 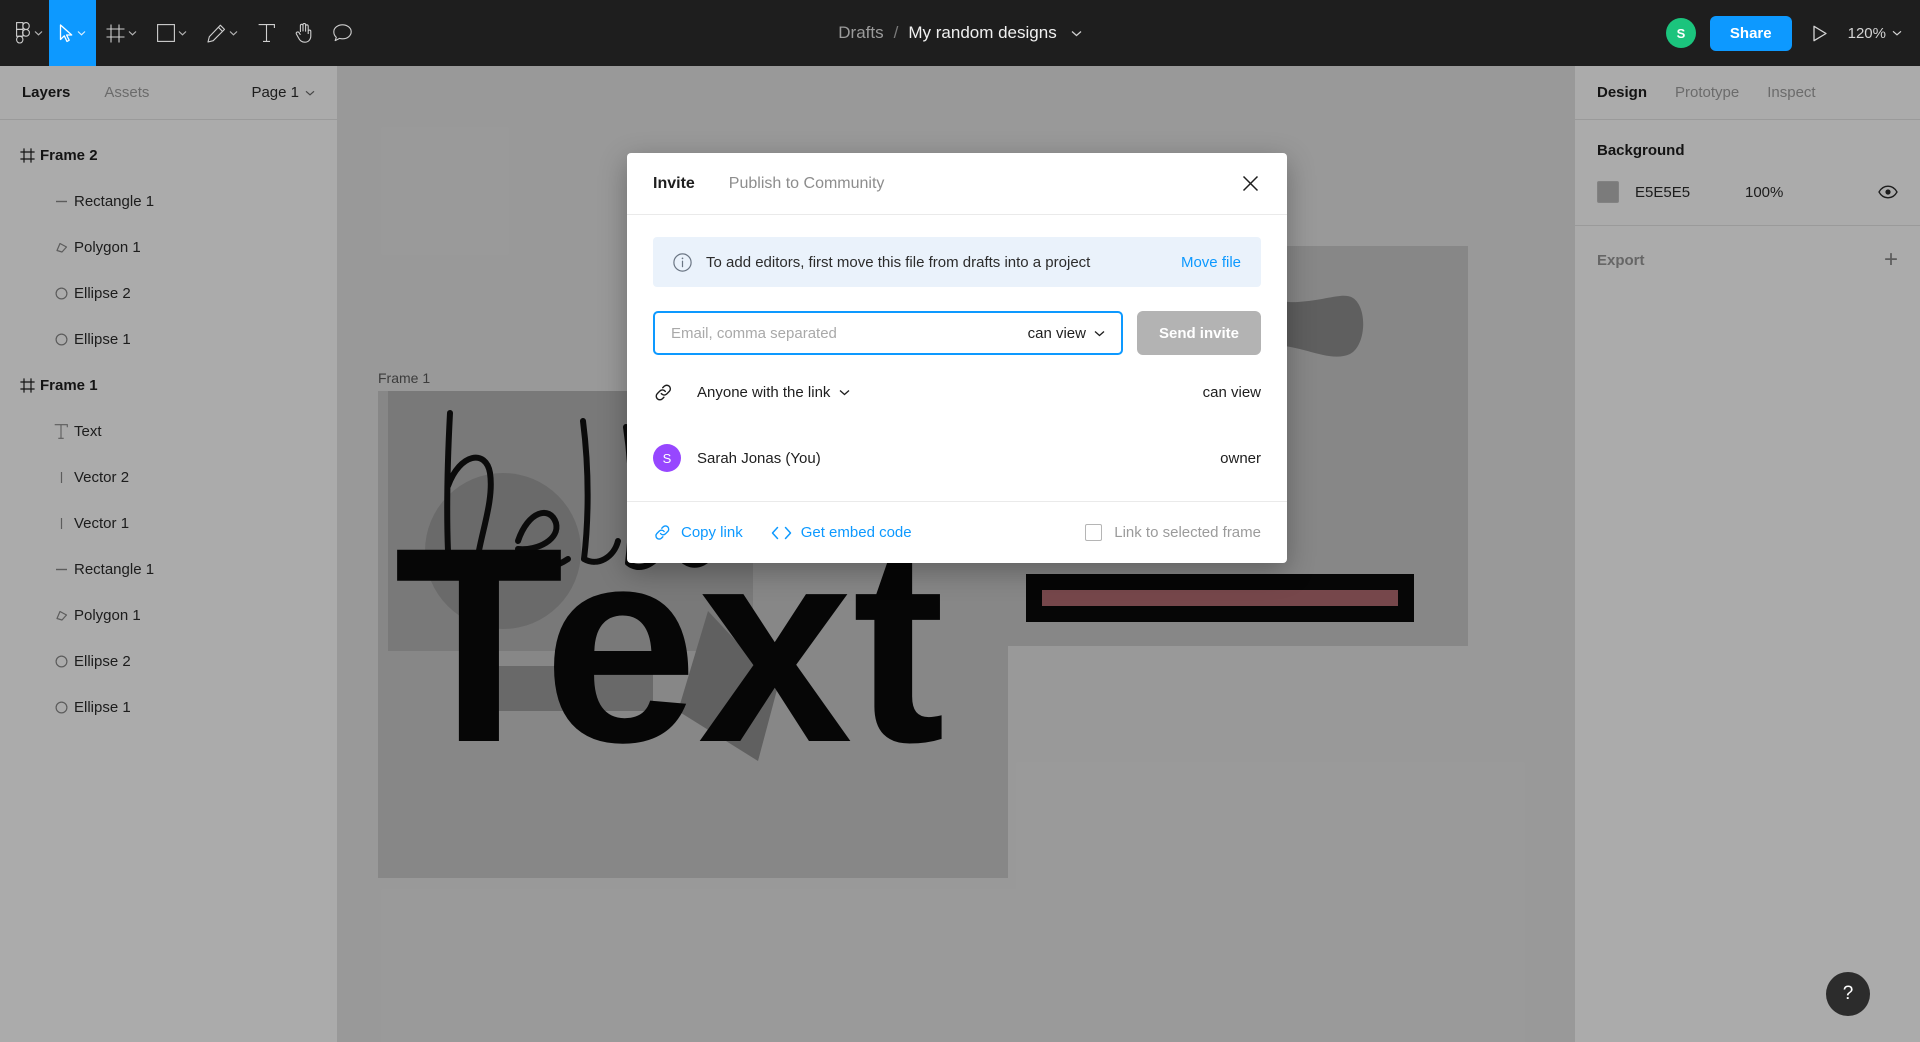 What do you see at coordinates (266, 33) in the screenshot?
I see `text-tool` at bounding box center [266, 33].